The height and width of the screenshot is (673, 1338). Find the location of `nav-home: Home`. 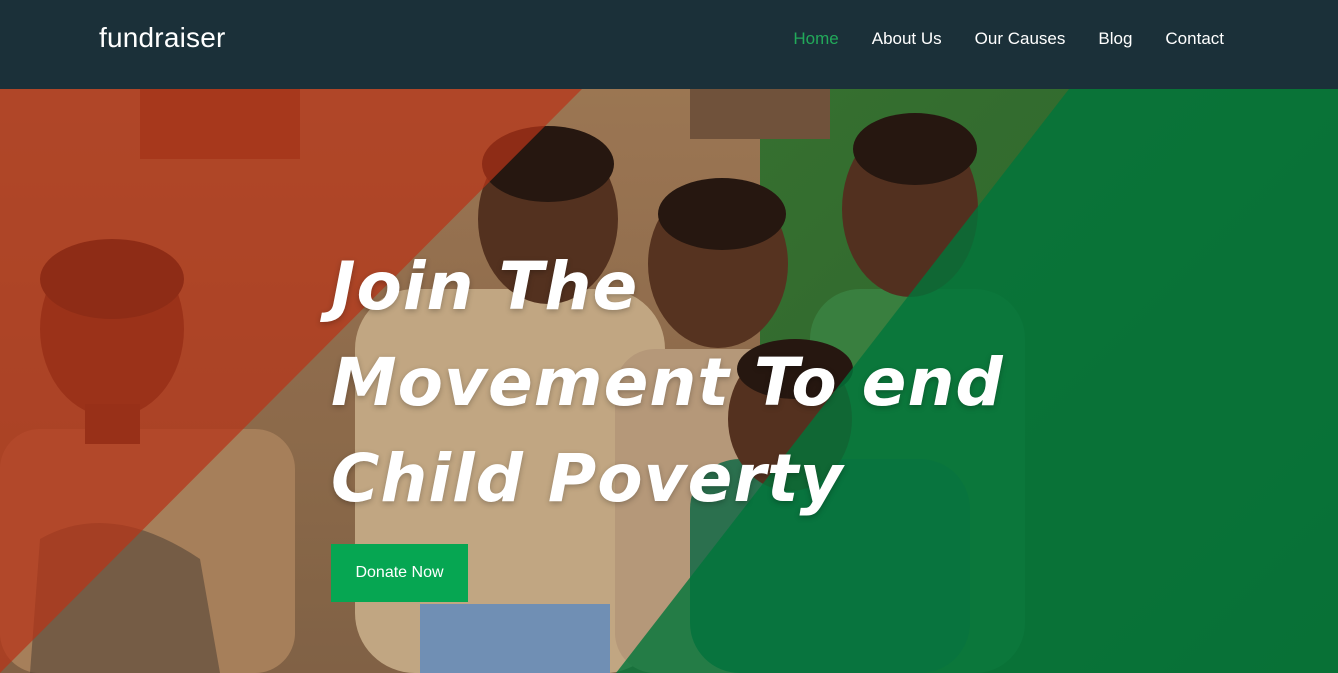

nav-home: Home is located at coordinates (815, 39).